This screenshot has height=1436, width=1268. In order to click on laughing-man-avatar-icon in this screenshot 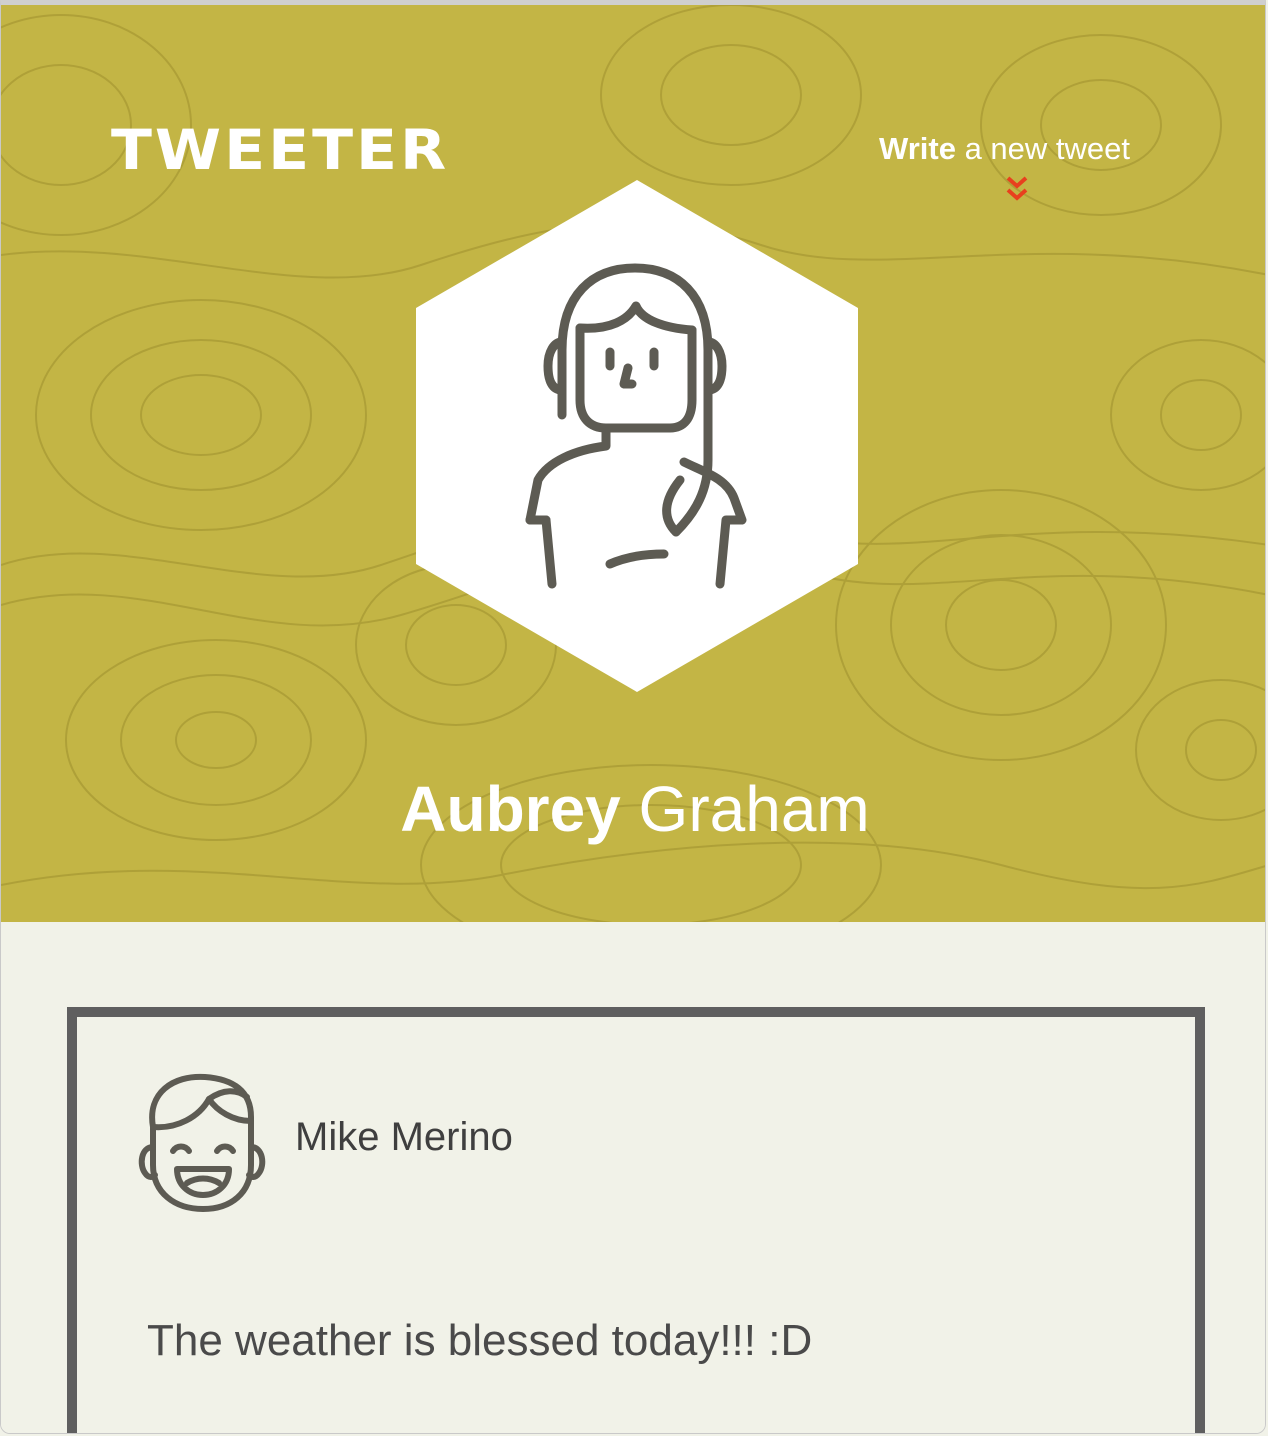, I will do `click(202, 1142)`.